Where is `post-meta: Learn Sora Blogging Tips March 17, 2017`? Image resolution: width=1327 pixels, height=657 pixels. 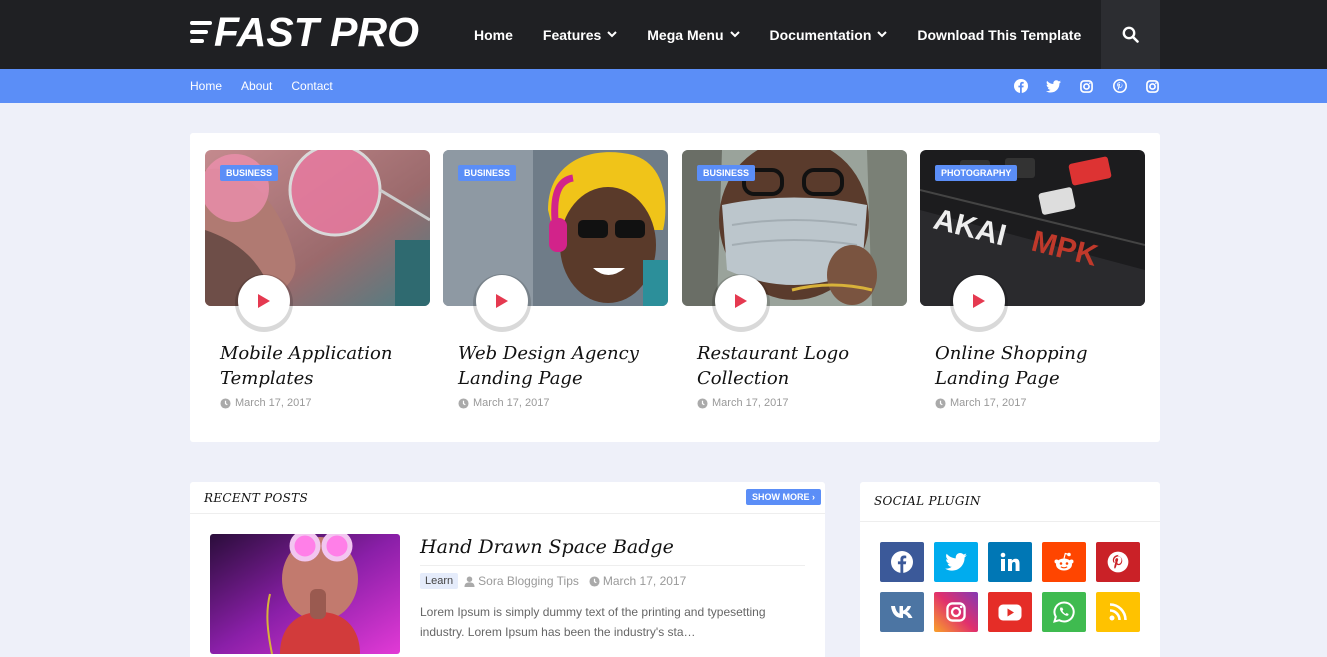
post-meta: Learn Sora Blogging Tips March 17, 2017 is located at coordinates (558, 581).